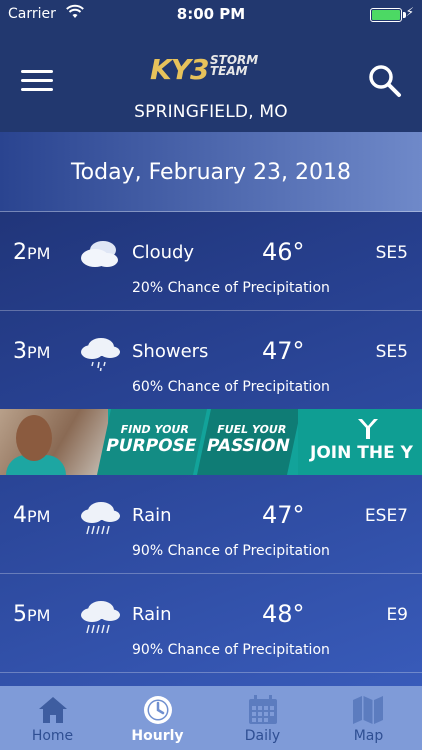 This screenshot has width=422, height=750. What do you see at coordinates (151, 446) in the screenshot?
I see `ad-purpose-text: PURPOSE` at bounding box center [151, 446].